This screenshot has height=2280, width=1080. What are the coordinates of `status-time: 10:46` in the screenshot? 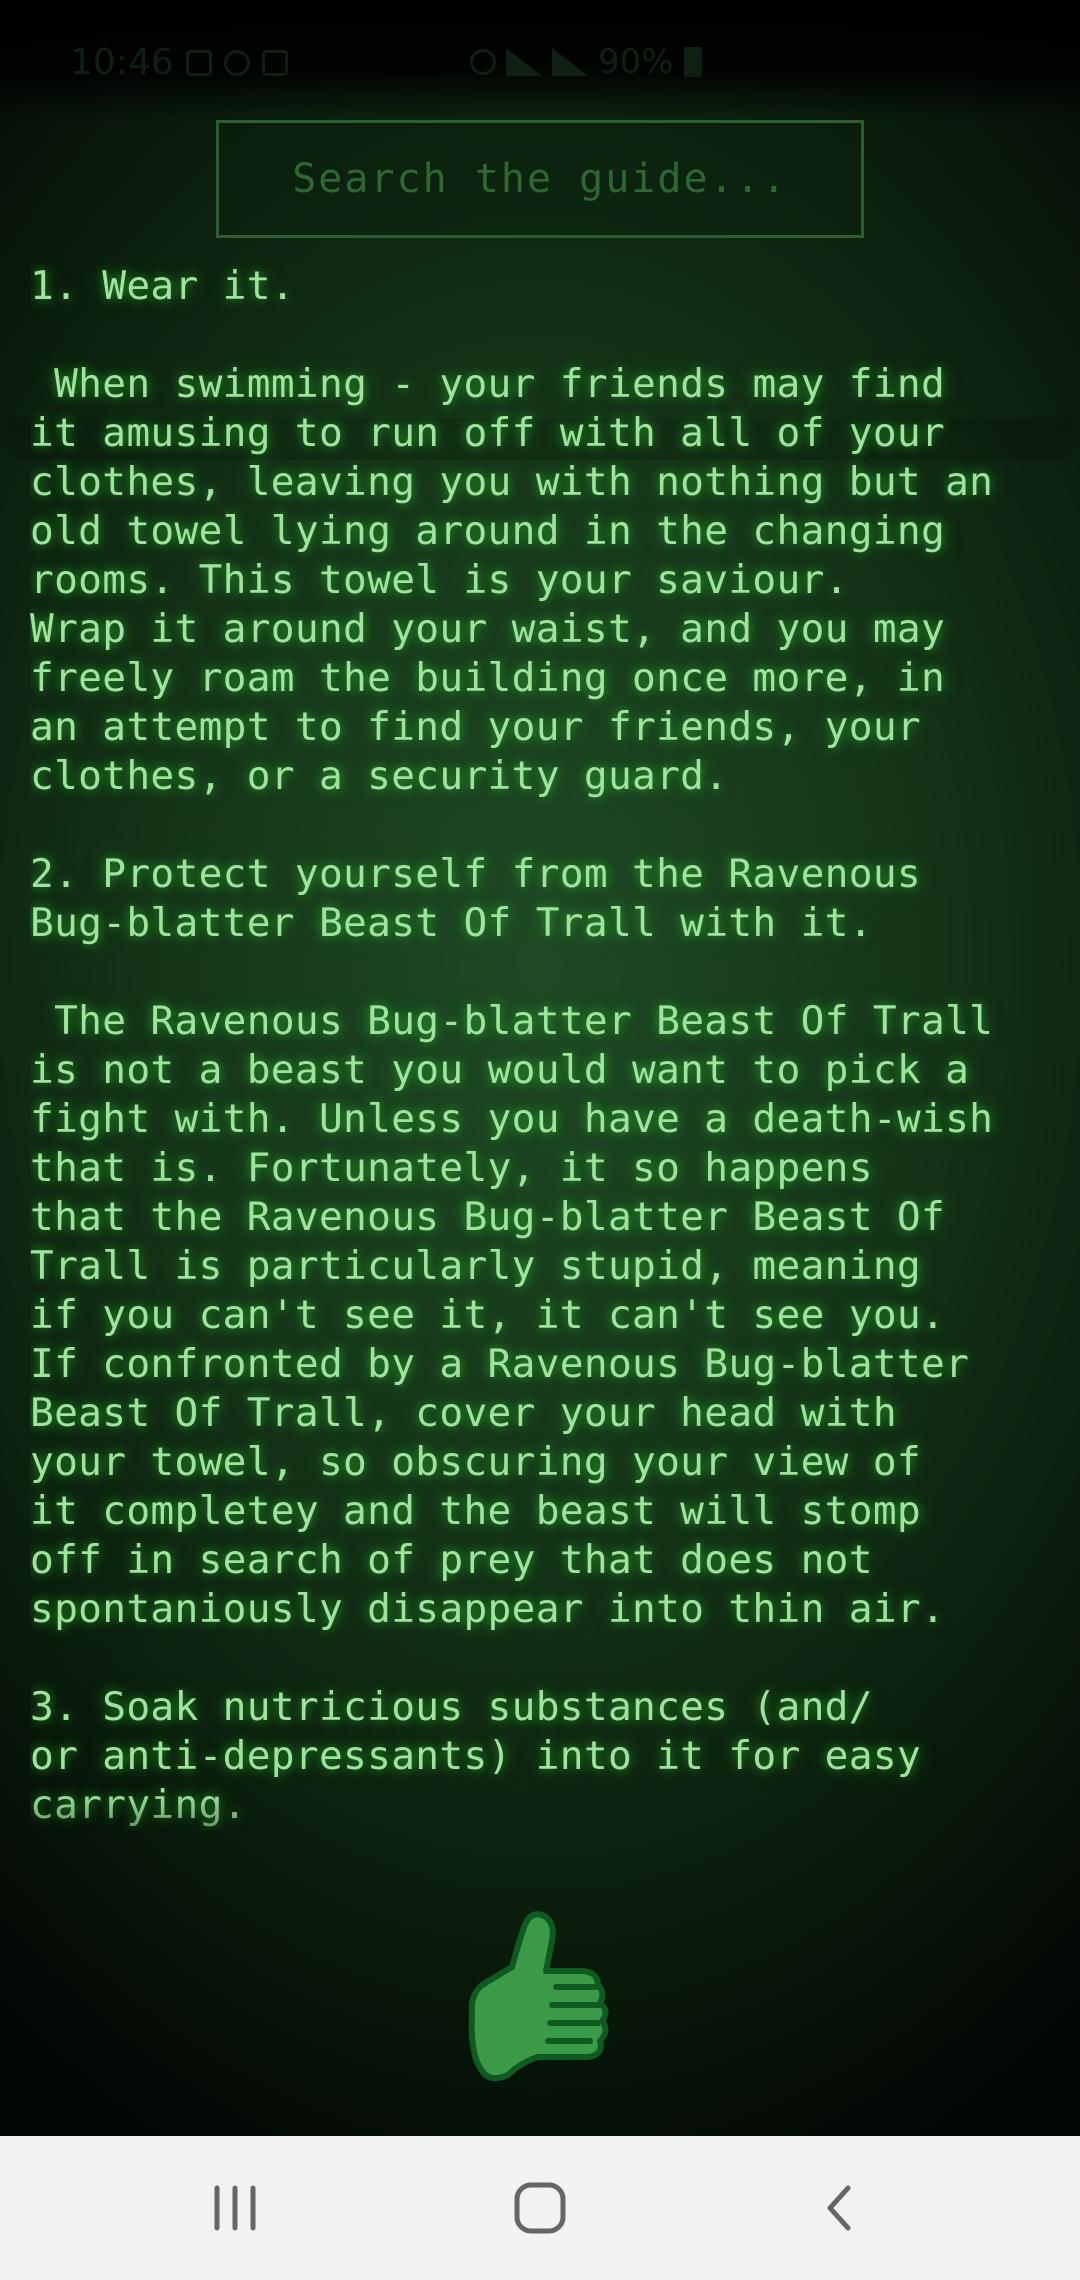 It's located at (122, 62).